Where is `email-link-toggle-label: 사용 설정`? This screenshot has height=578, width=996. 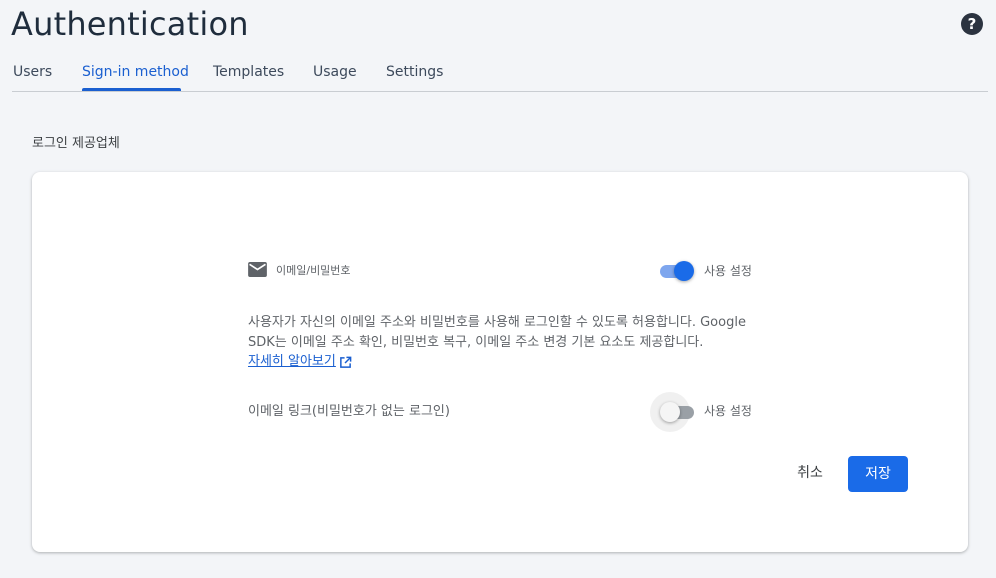
email-link-toggle-label: 사용 설정 is located at coordinates (728, 411).